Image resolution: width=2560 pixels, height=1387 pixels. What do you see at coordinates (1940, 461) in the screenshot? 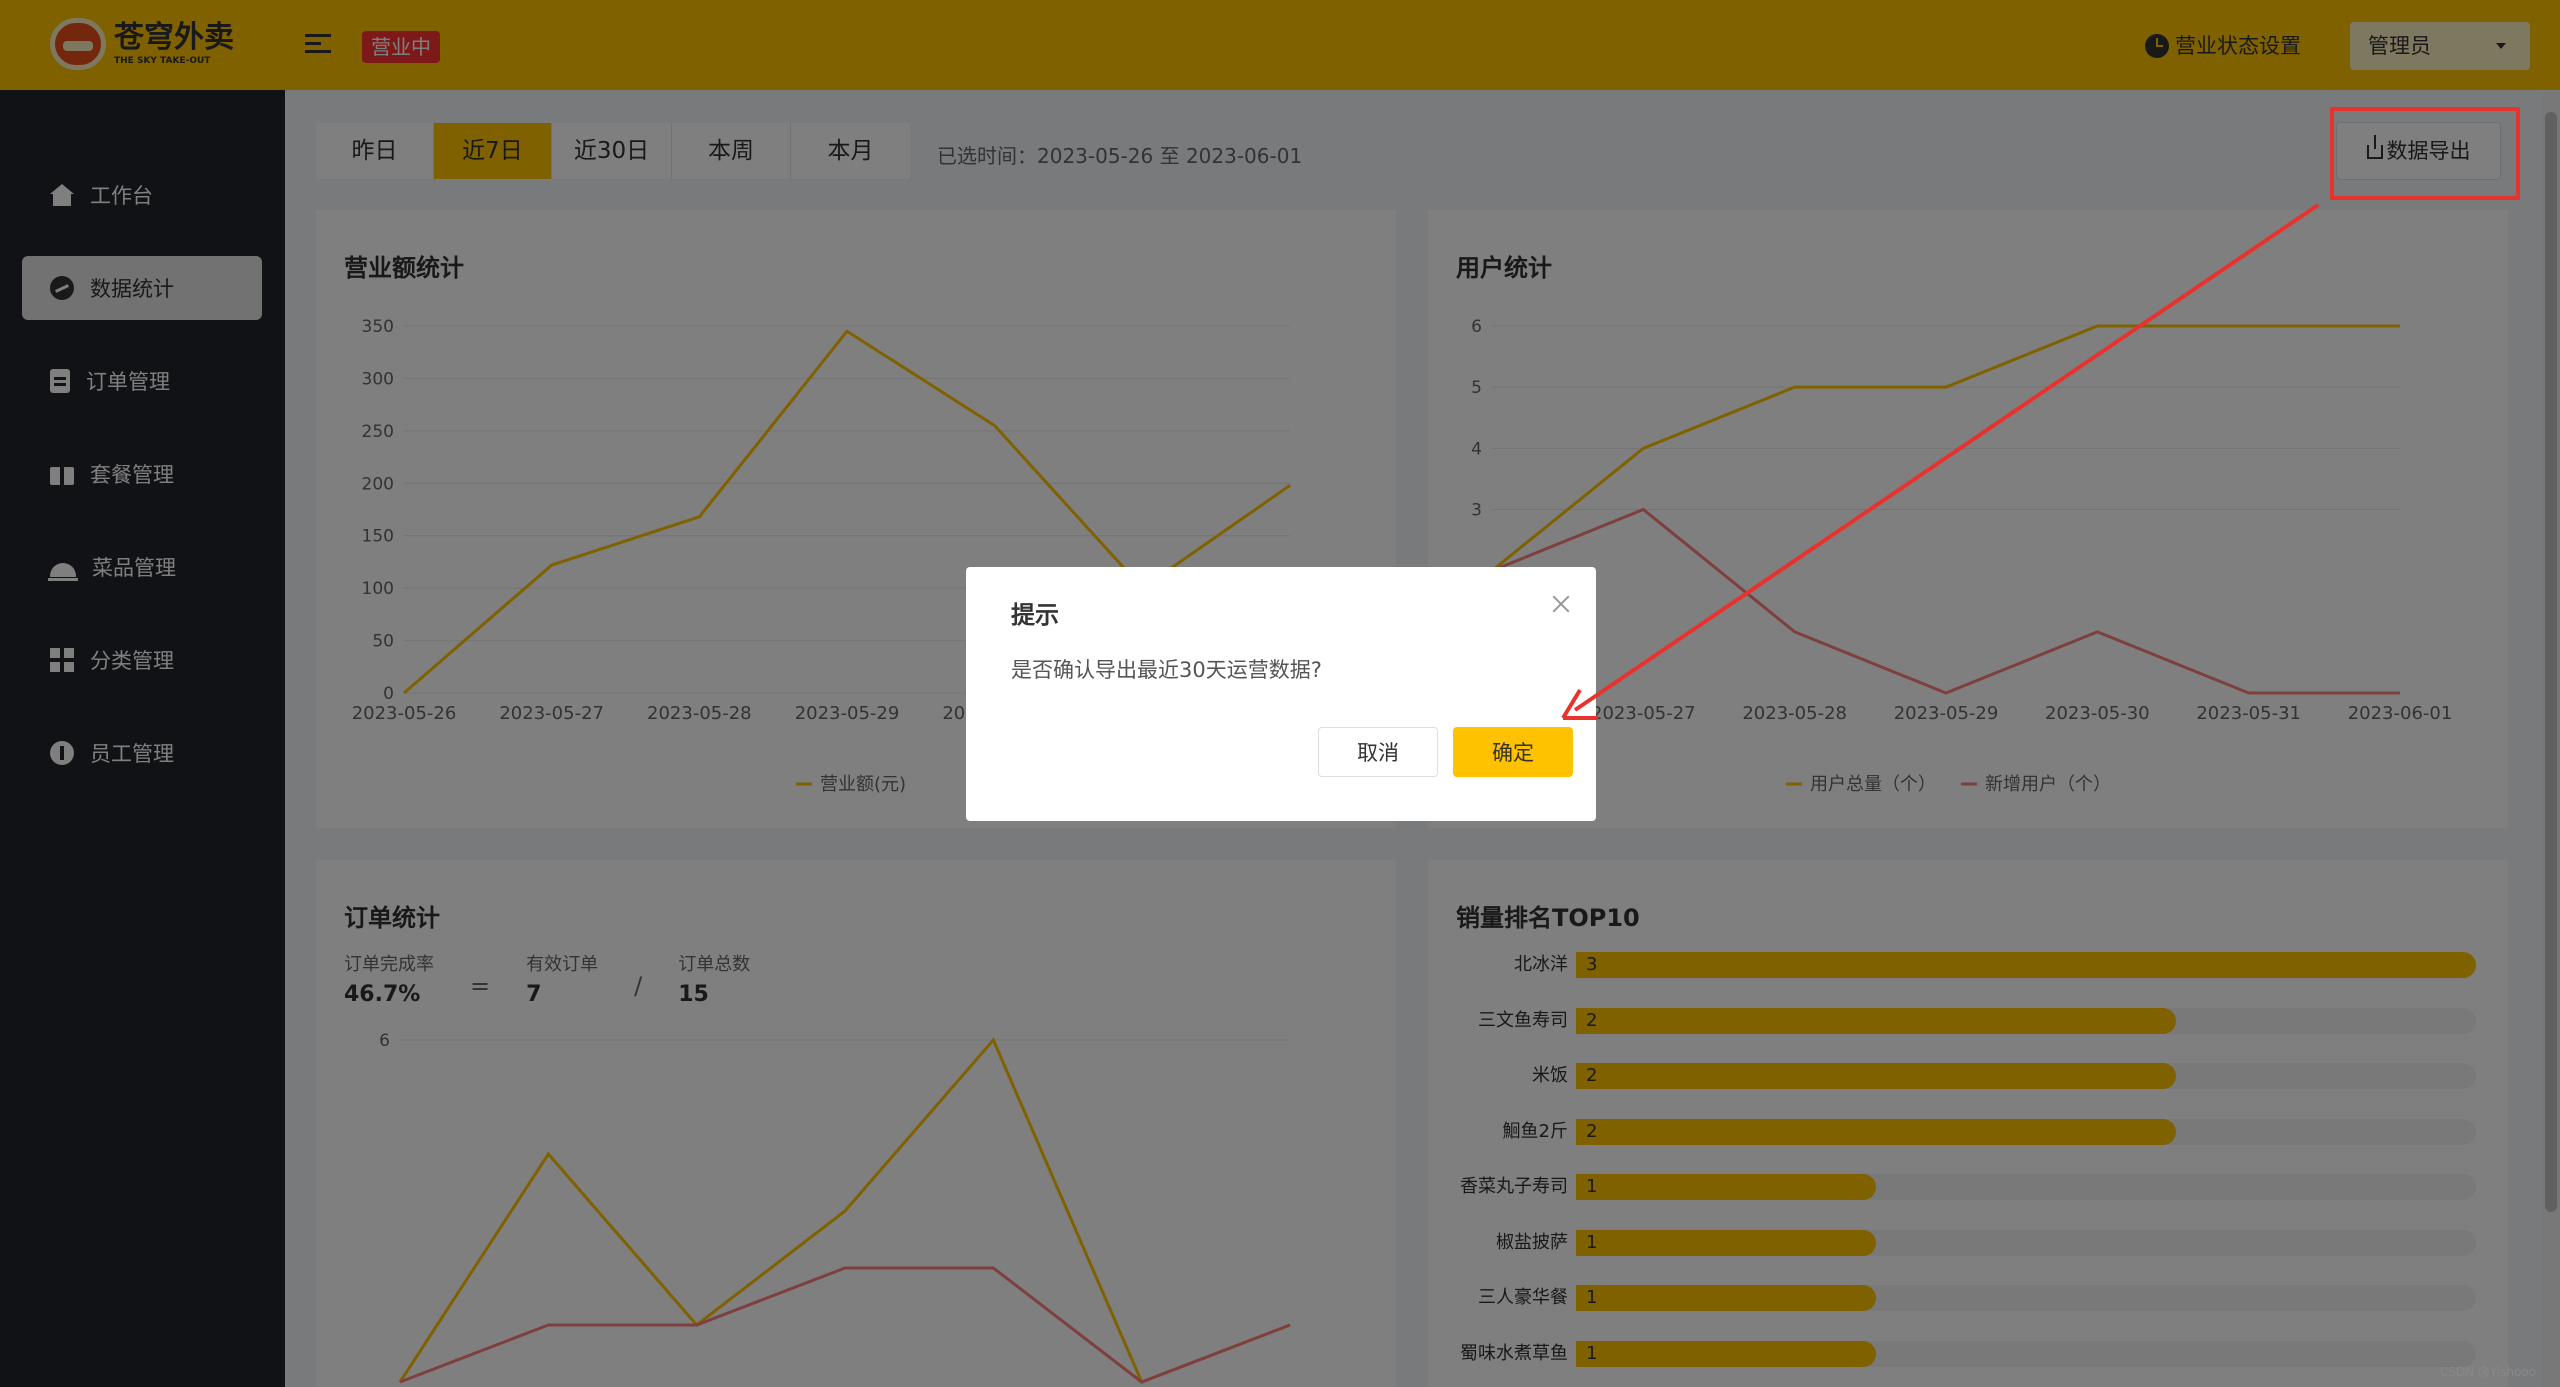
I see `annotation-arrow` at bounding box center [1940, 461].